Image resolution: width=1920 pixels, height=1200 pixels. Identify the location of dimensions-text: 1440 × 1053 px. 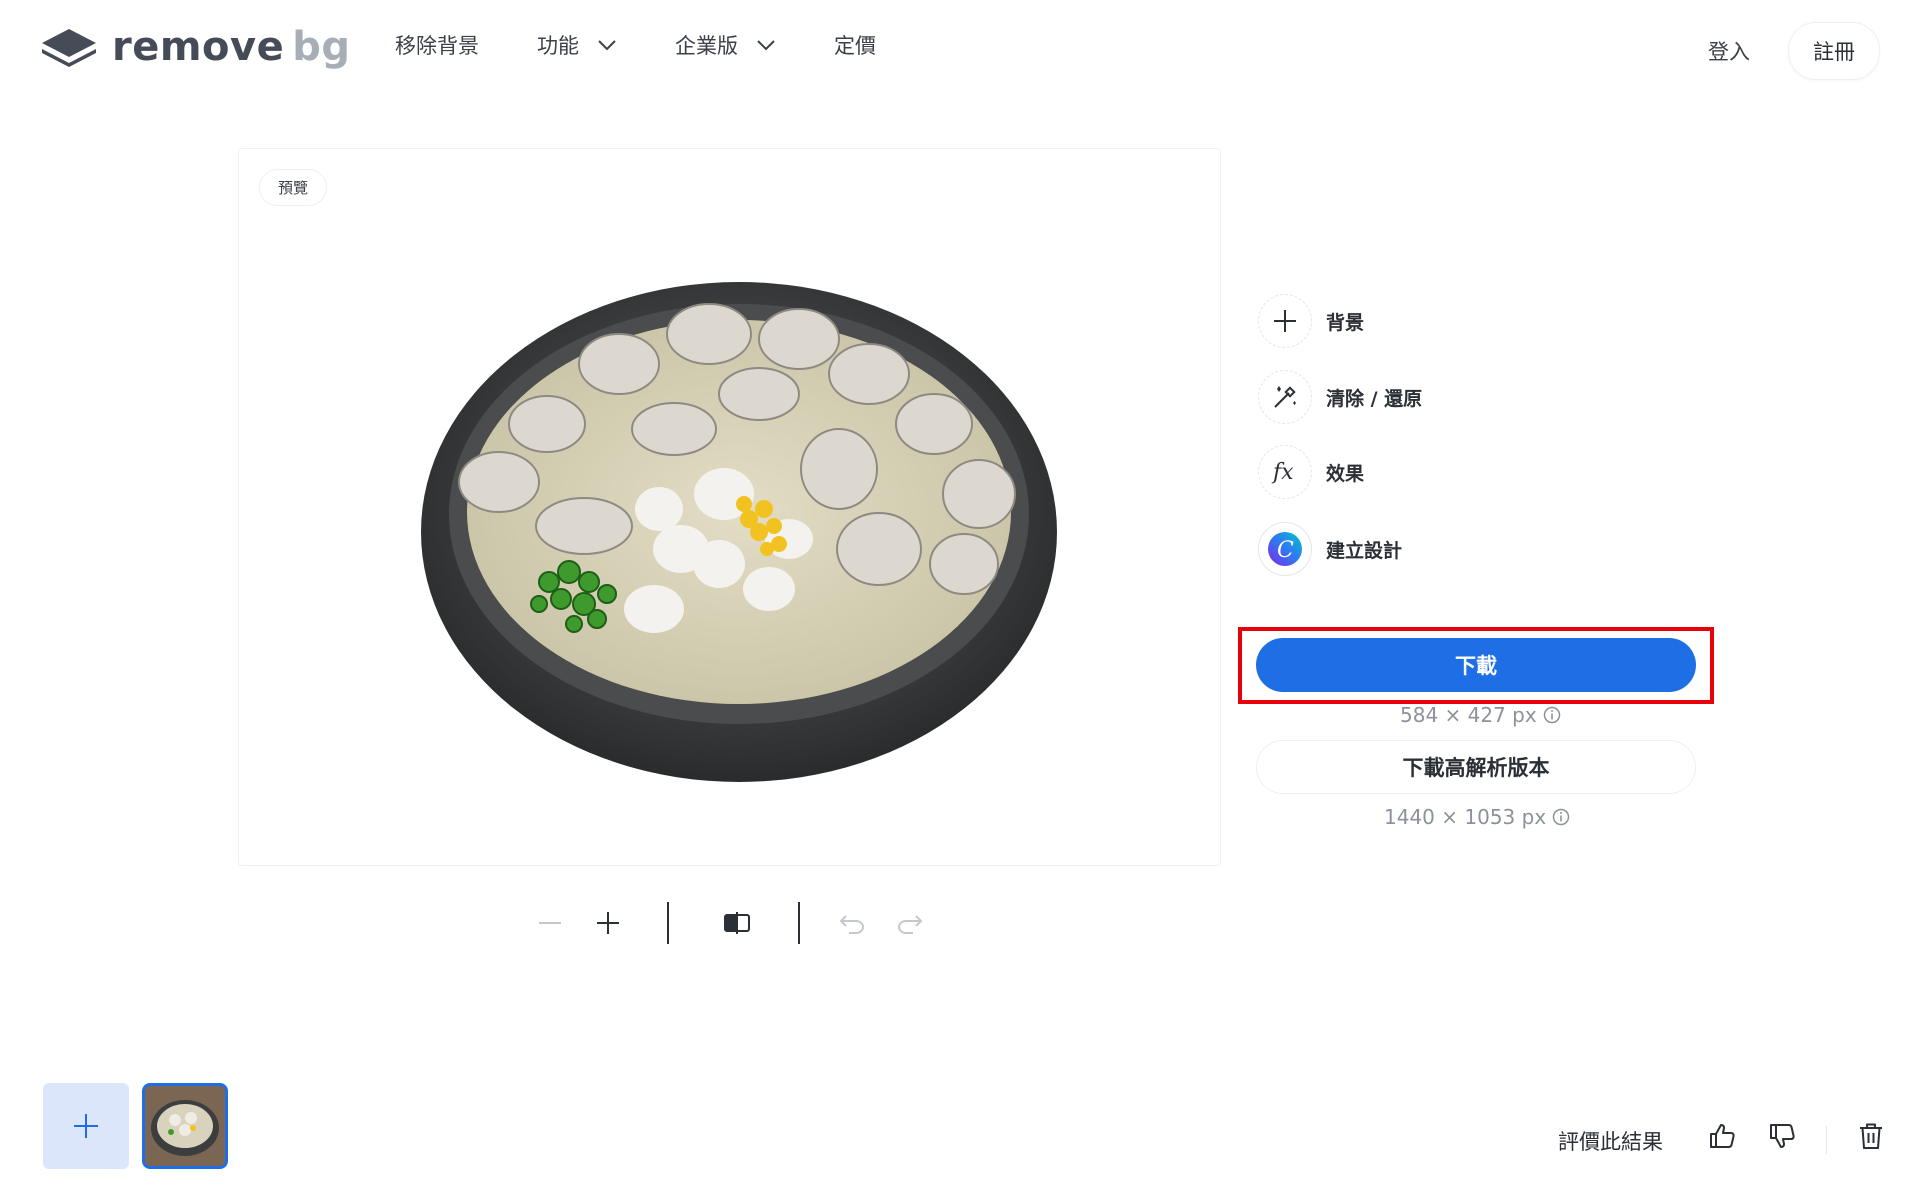
(1465, 817).